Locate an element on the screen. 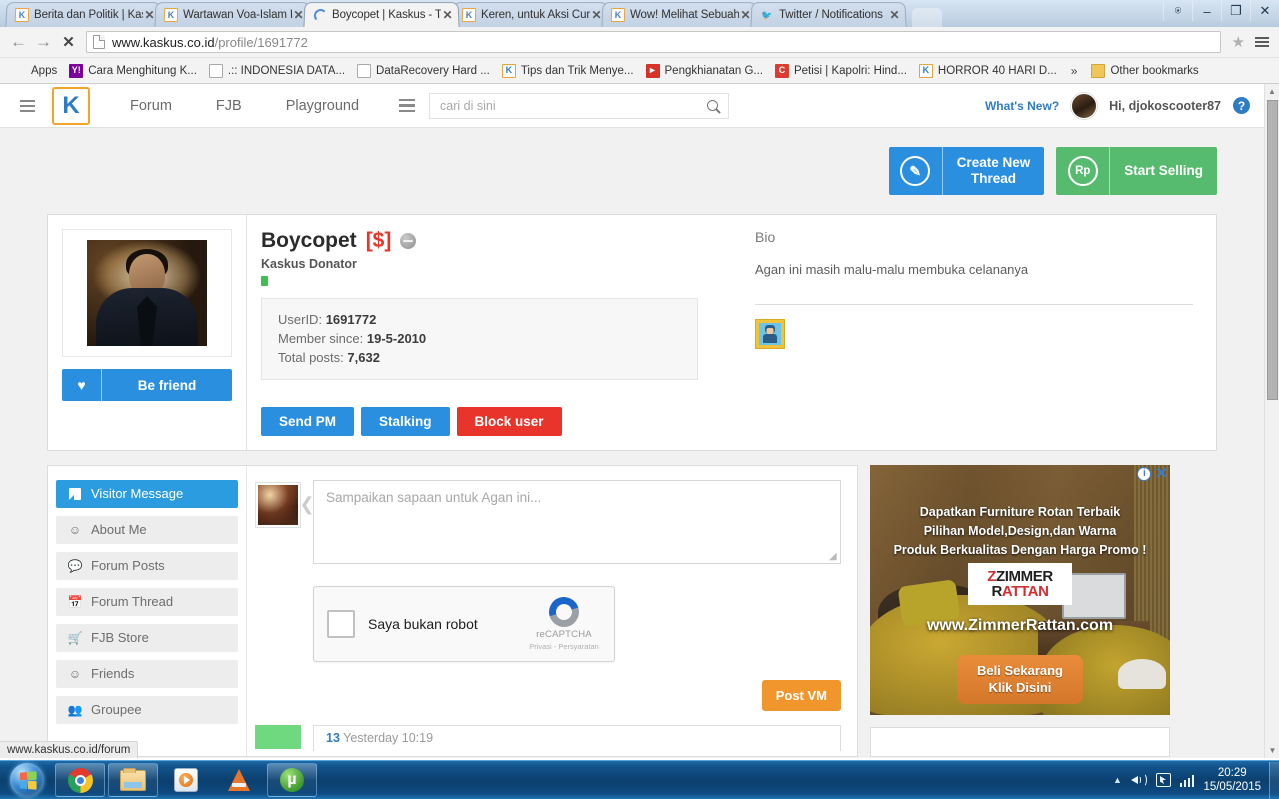  folder-icon is located at coordinates (1098, 70).